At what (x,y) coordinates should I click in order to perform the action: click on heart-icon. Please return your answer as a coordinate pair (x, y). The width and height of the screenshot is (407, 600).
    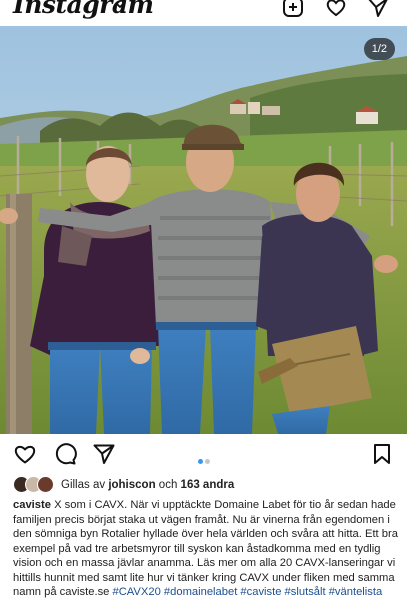
    Looking at the image, I should click on (25, 454).